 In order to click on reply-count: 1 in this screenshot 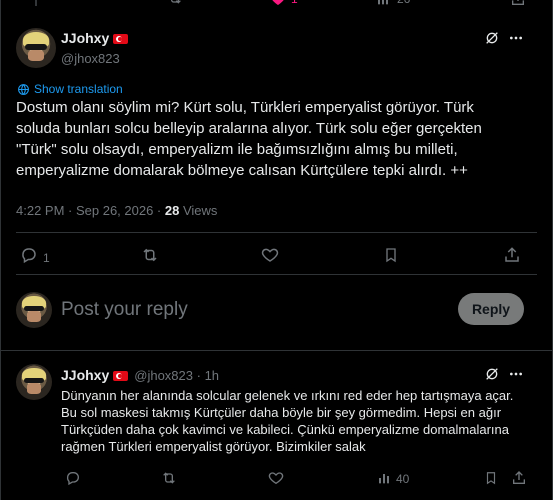, I will do `click(46, 258)`.